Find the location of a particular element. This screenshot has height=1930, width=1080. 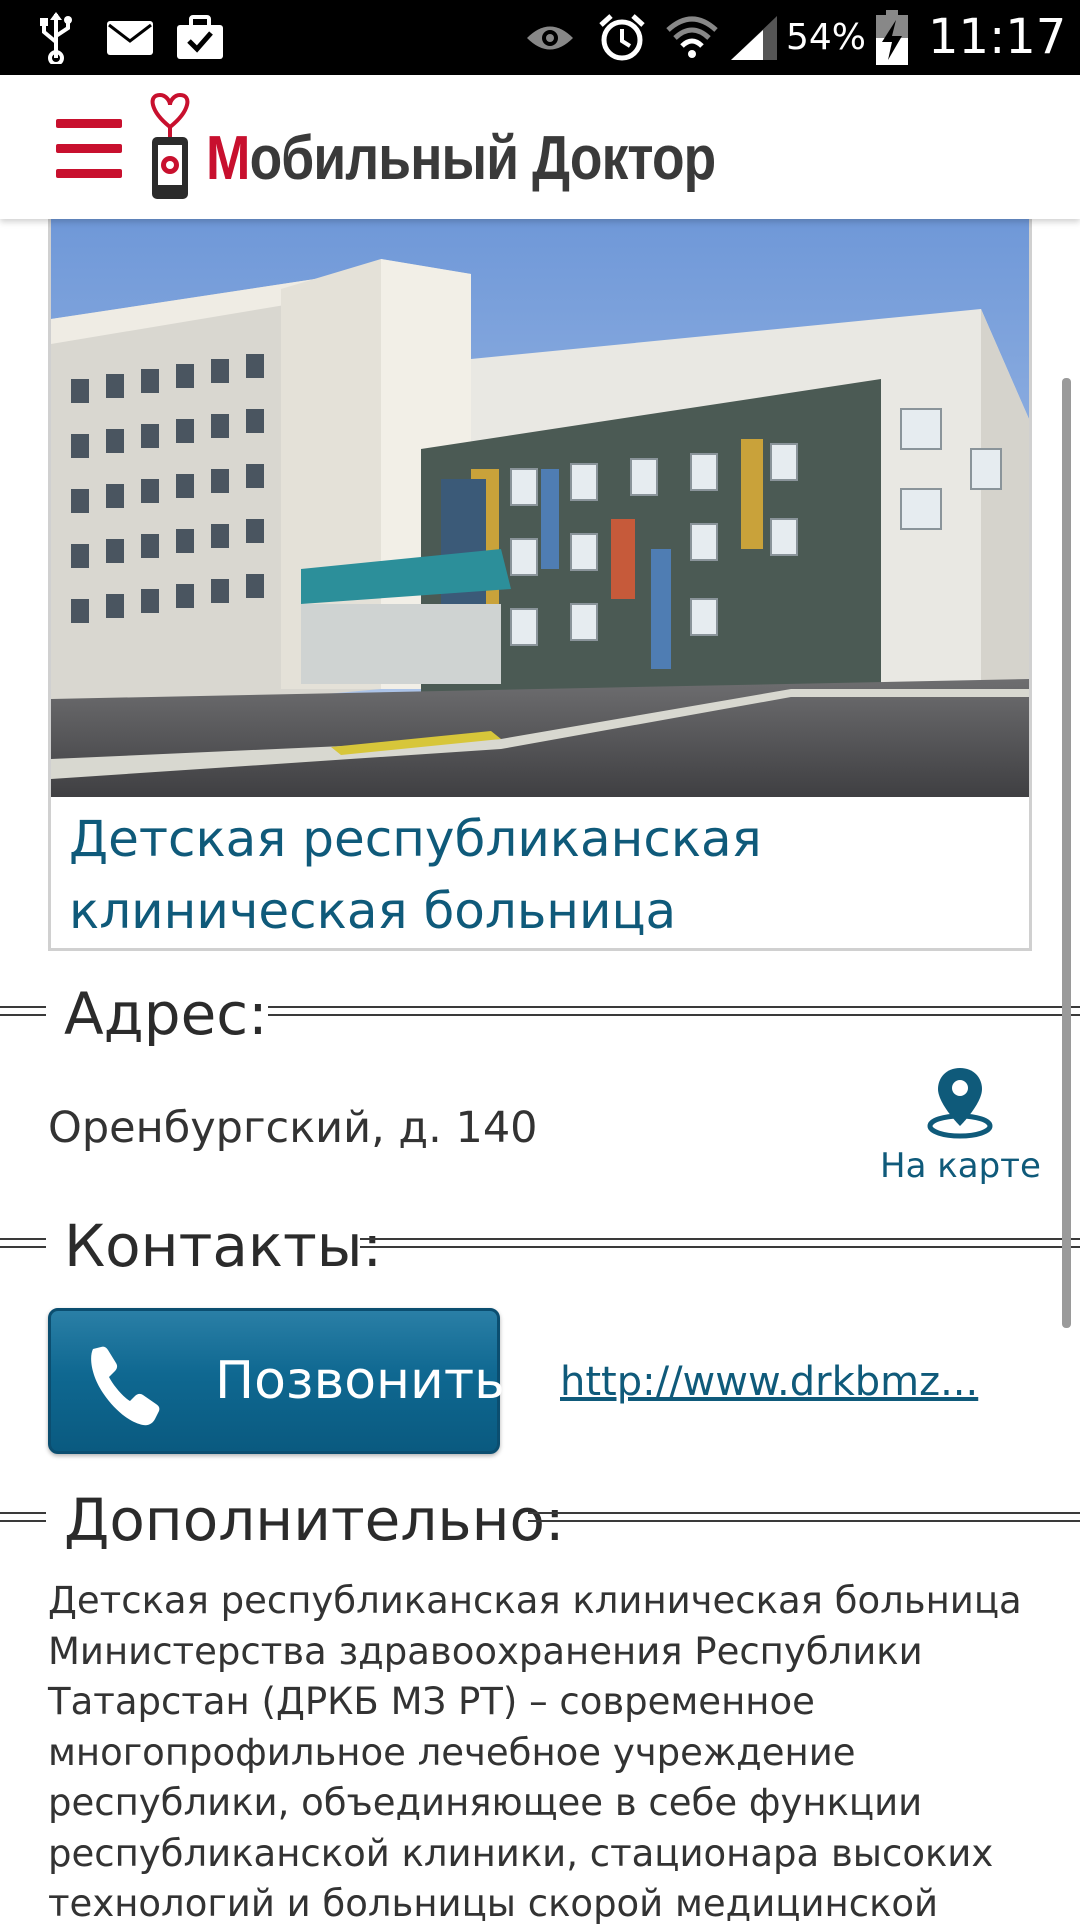

hospital-title-line: клиническая больница is located at coordinates (373, 911).